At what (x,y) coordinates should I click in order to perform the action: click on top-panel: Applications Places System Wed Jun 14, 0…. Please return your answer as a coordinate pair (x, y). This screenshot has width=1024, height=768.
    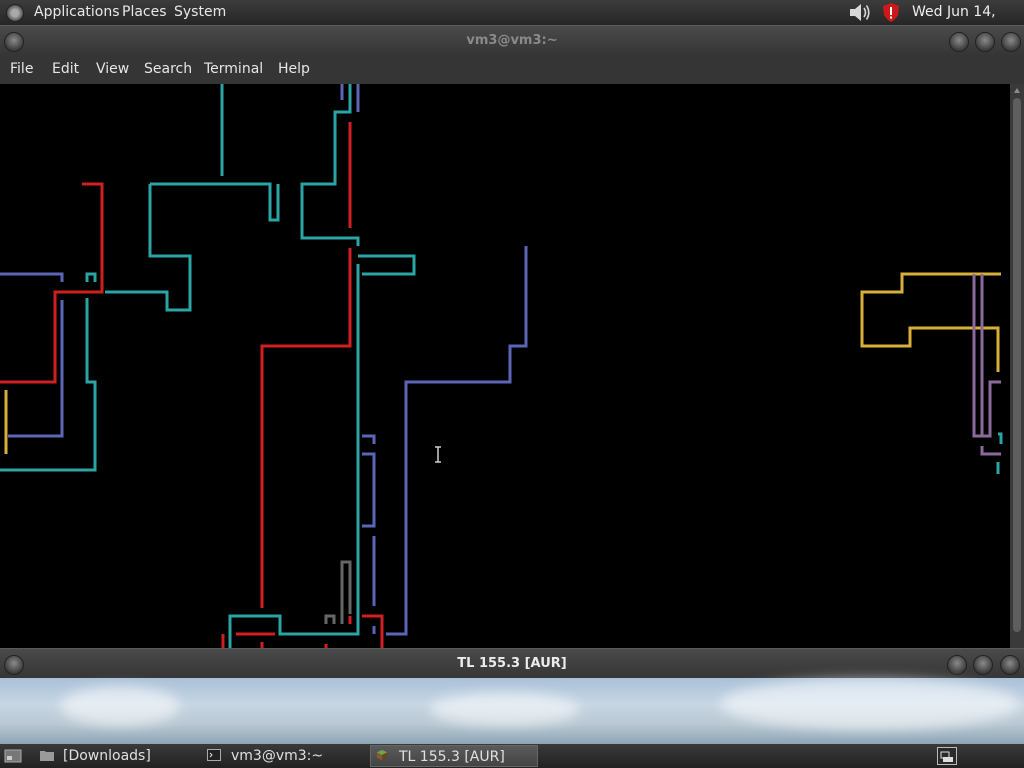
    Looking at the image, I should click on (512, 22).